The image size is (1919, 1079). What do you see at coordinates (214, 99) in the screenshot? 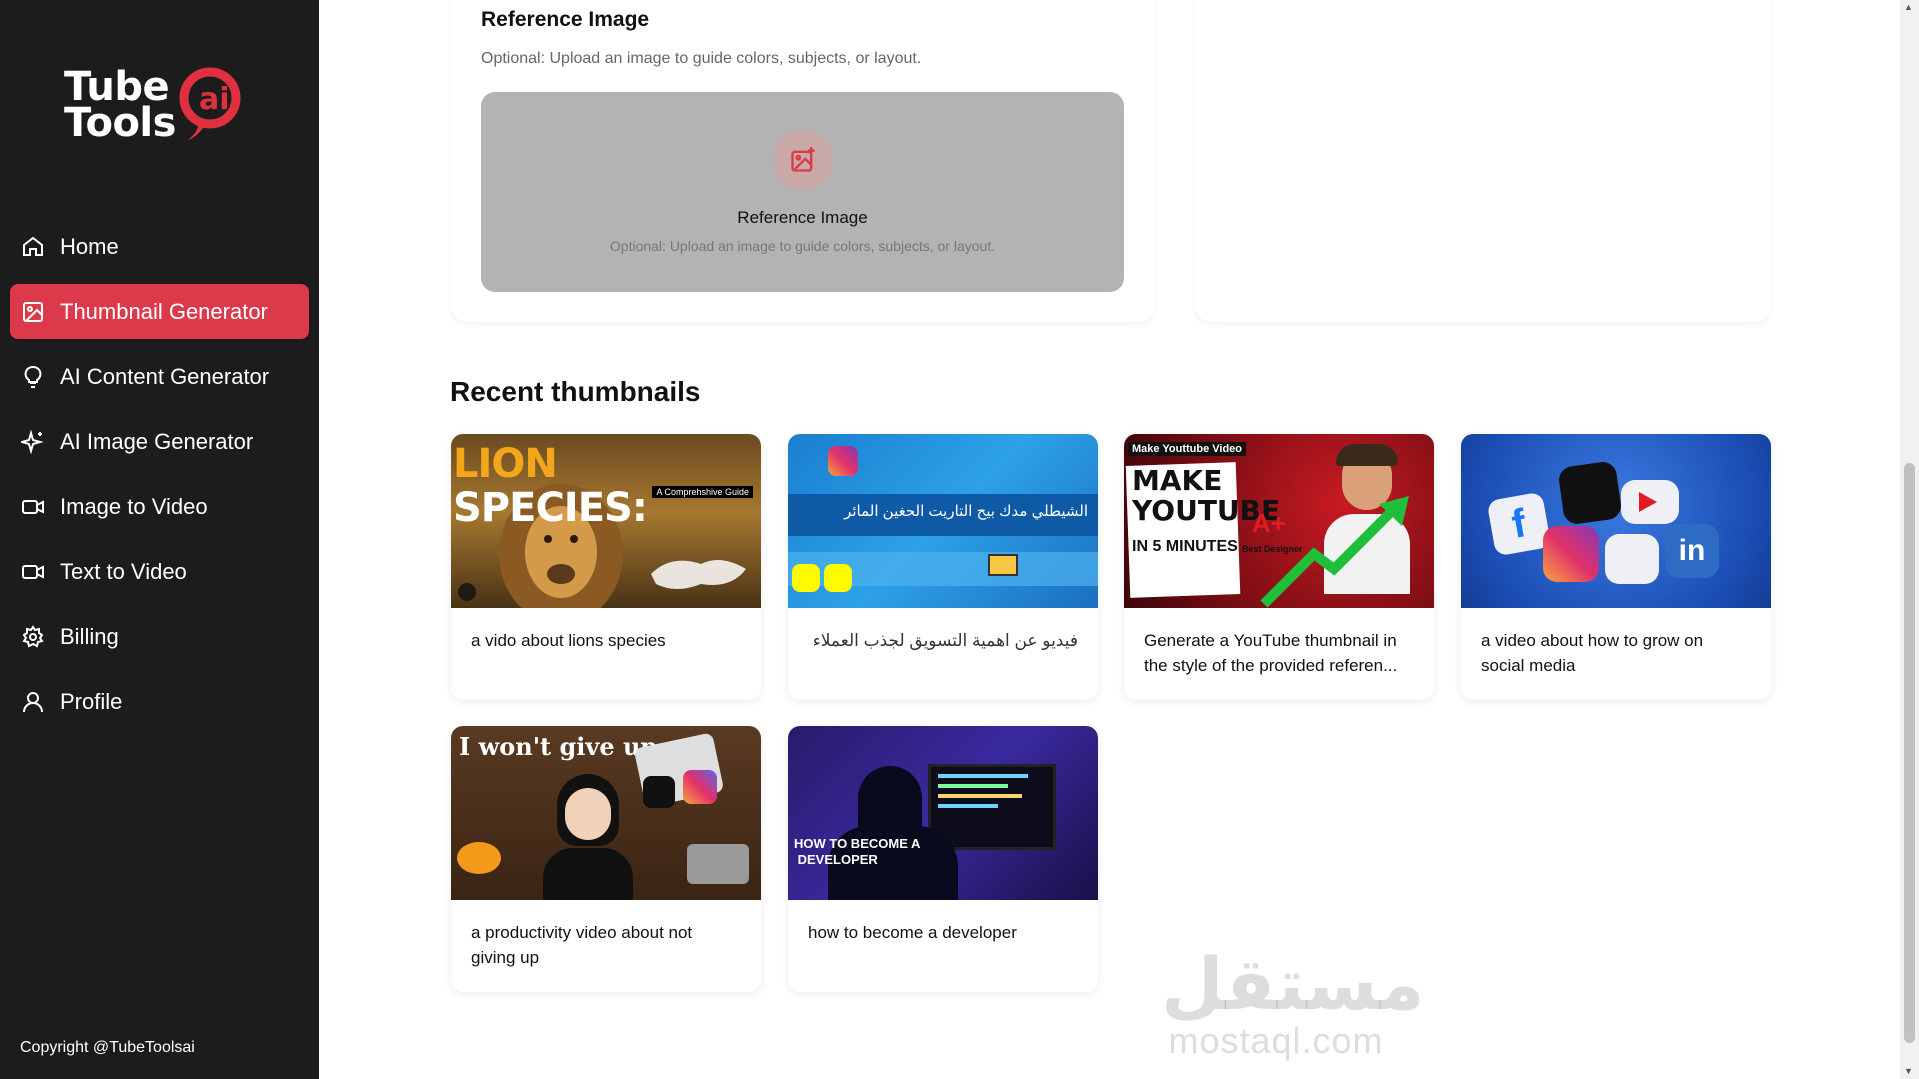
I see `svg-text: ai` at bounding box center [214, 99].